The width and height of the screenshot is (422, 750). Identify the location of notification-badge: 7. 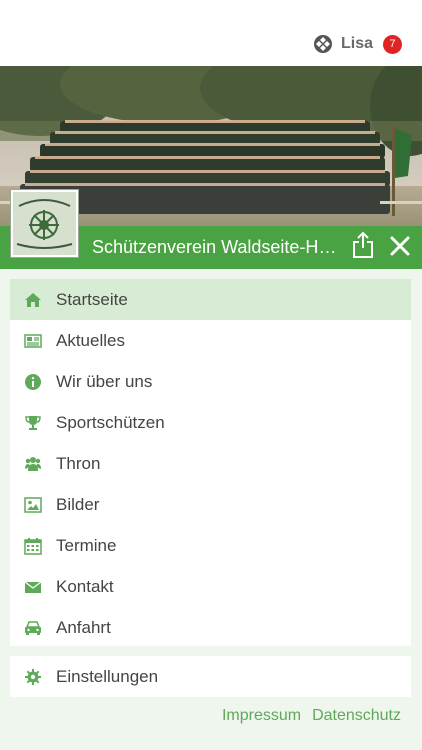
(392, 44).